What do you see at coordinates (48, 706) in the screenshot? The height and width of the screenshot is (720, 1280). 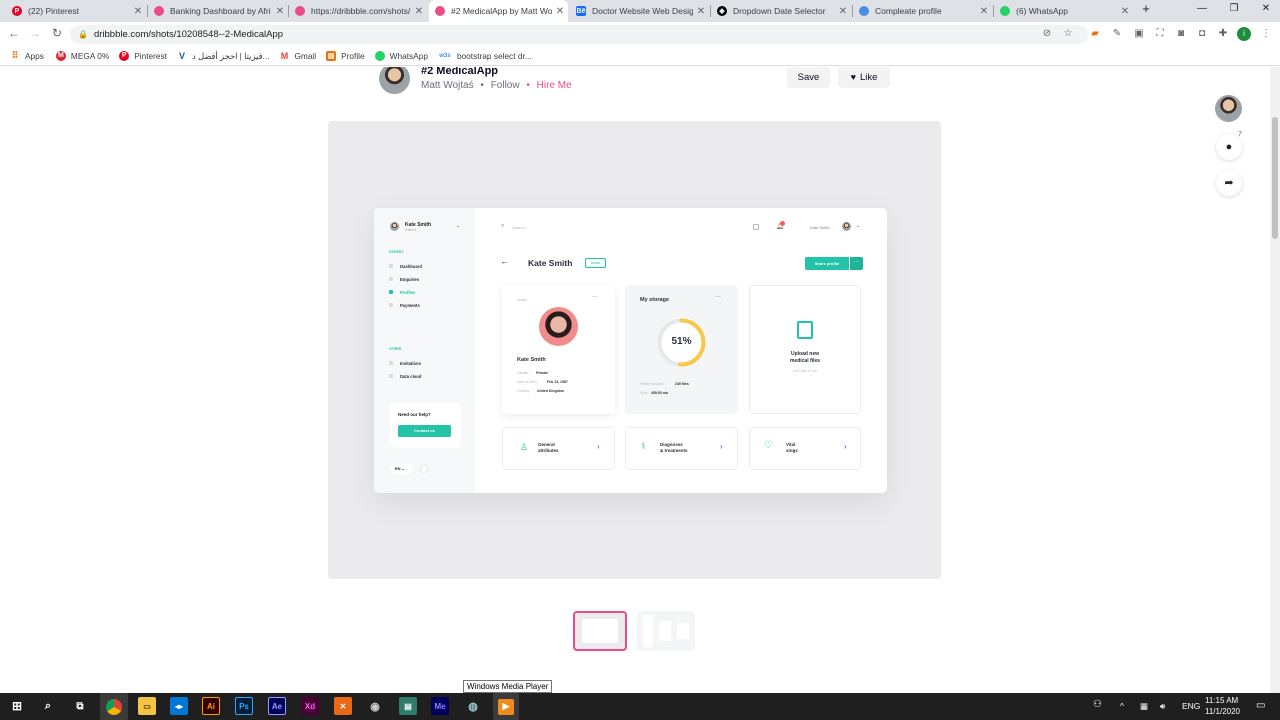 I see `search-icon: ⌕` at bounding box center [48, 706].